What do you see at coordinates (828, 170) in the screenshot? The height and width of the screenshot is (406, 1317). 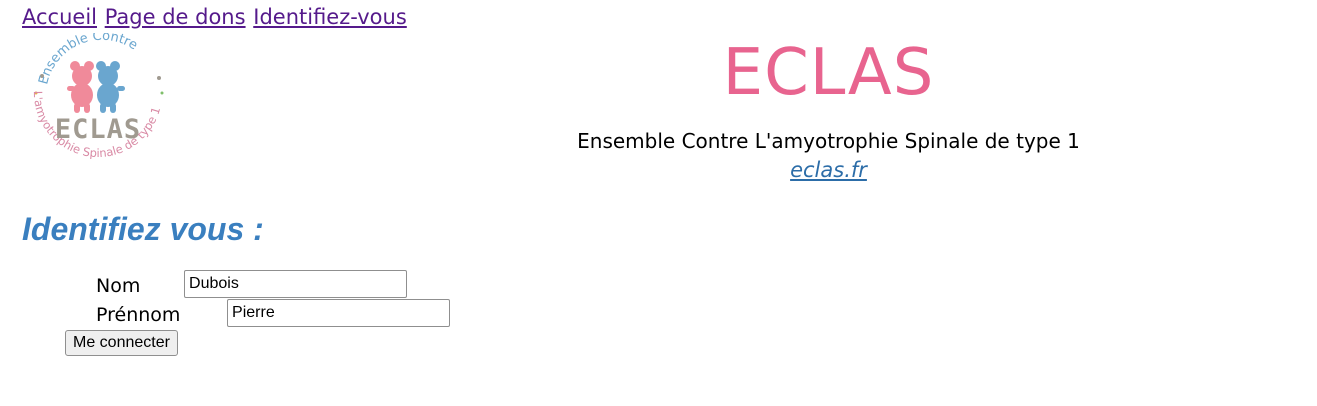 I see `site-link: eclas.fr` at bounding box center [828, 170].